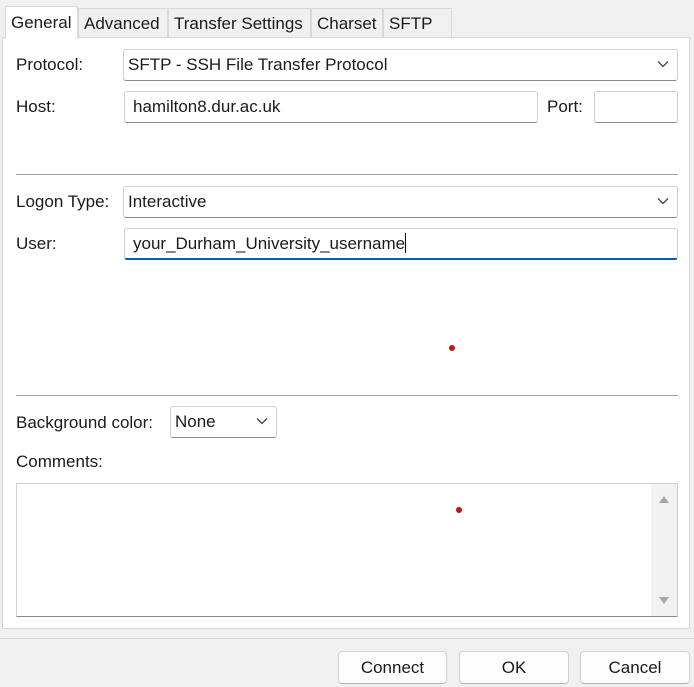 The image size is (694, 687). I want to click on host-label: Host:, so click(36, 106).